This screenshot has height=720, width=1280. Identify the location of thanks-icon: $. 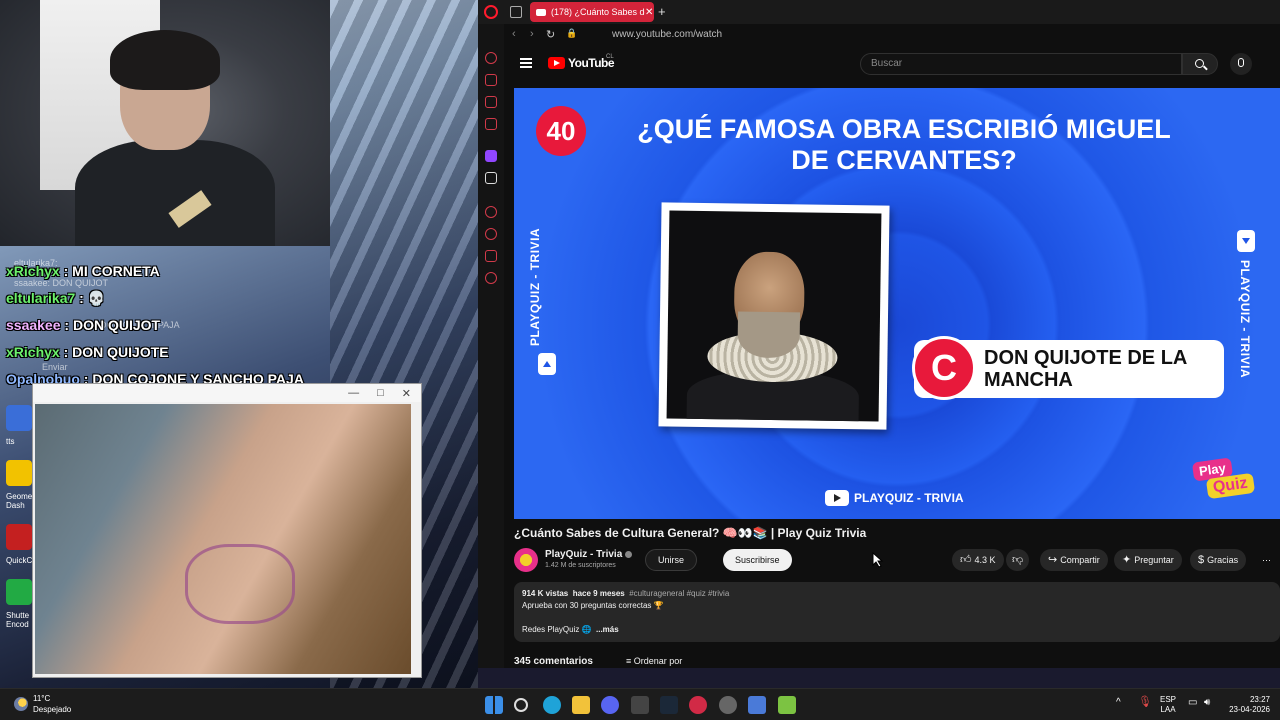
(1201, 560).